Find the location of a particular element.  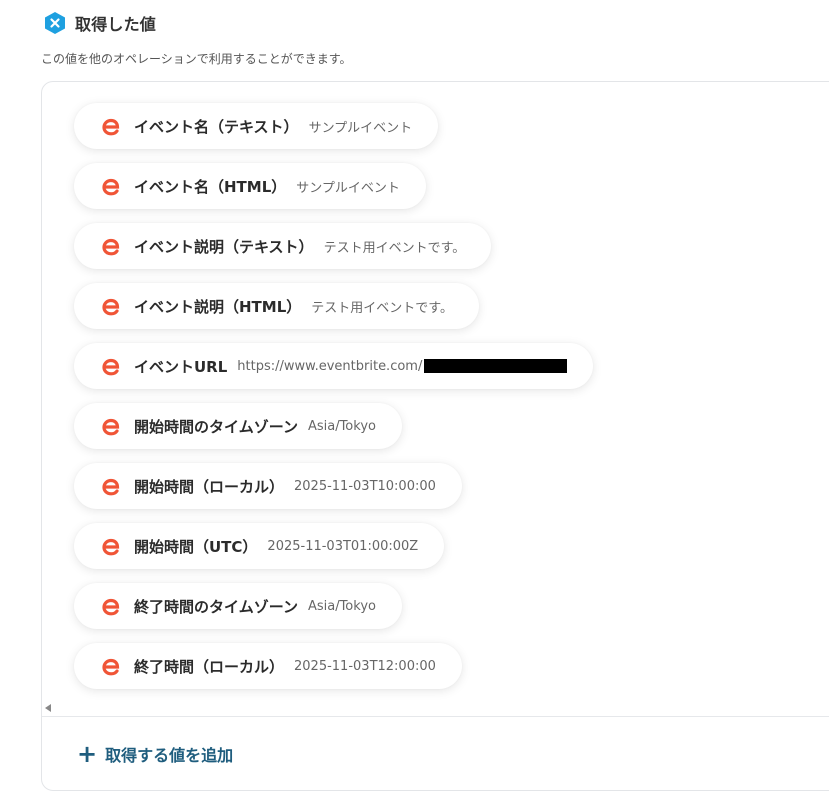

value-item-end-timezone: 終了時間のタイムゾーン Asia/Tokyo is located at coordinates (238, 606).